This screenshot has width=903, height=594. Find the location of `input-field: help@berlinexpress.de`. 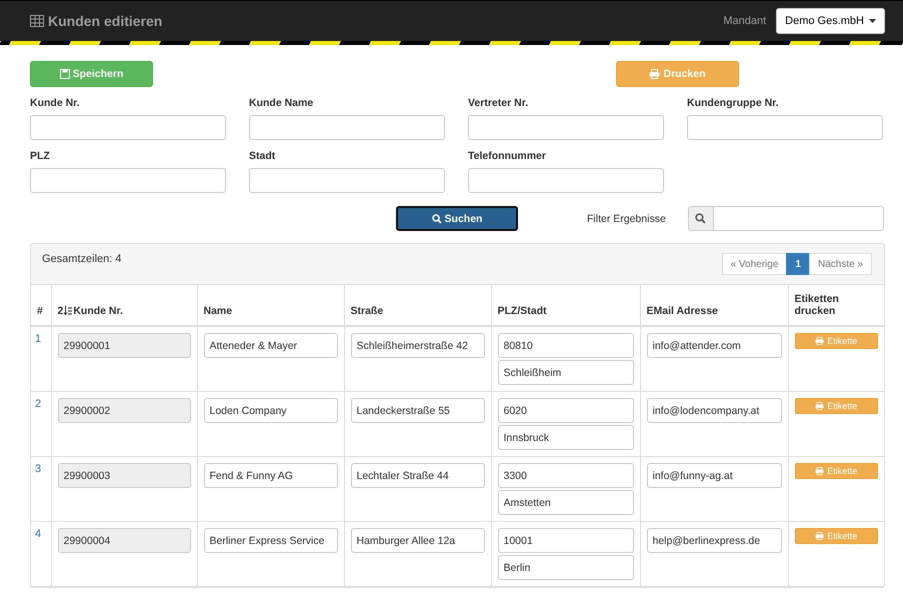

input-field: help@berlinexpress.de is located at coordinates (714, 540).